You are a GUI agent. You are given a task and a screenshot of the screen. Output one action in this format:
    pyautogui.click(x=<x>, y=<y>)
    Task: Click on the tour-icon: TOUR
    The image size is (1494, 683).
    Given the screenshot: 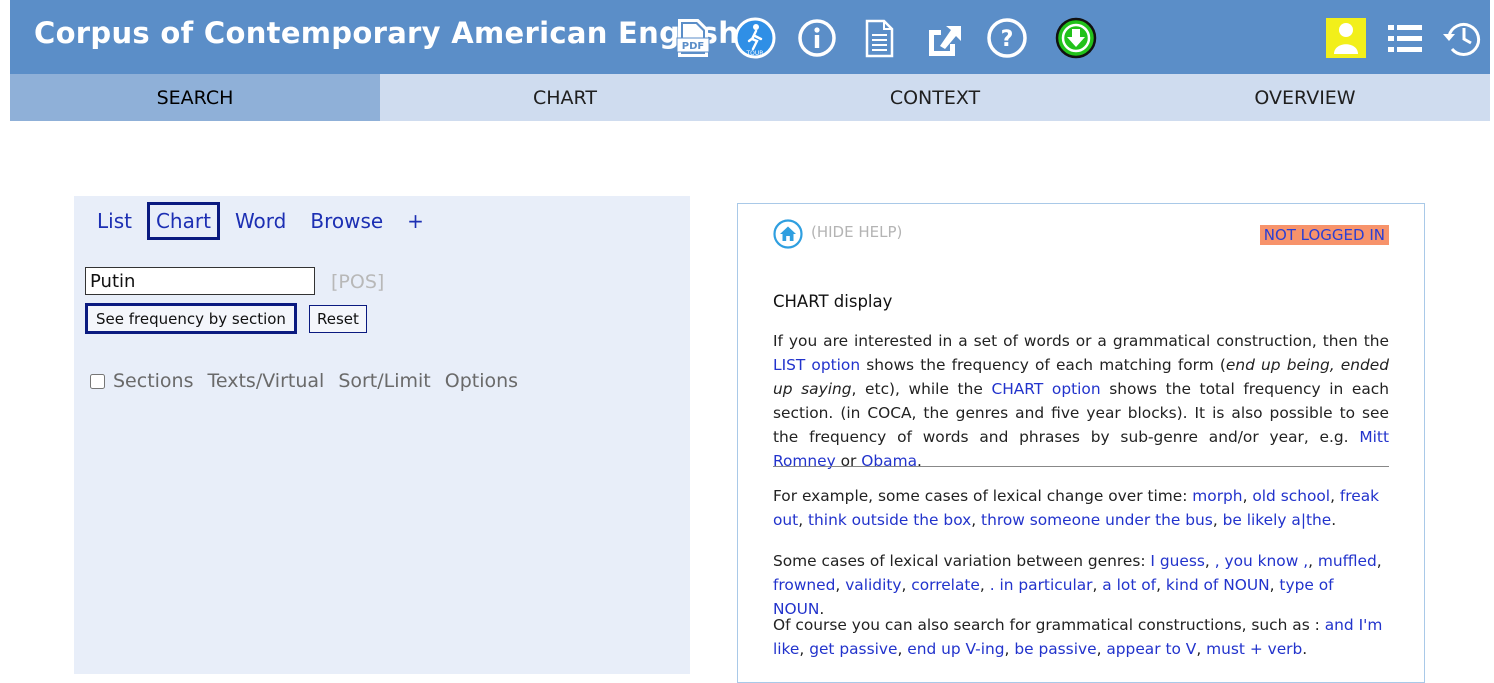 What is the action you would take?
    pyautogui.click(x=755, y=38)
    